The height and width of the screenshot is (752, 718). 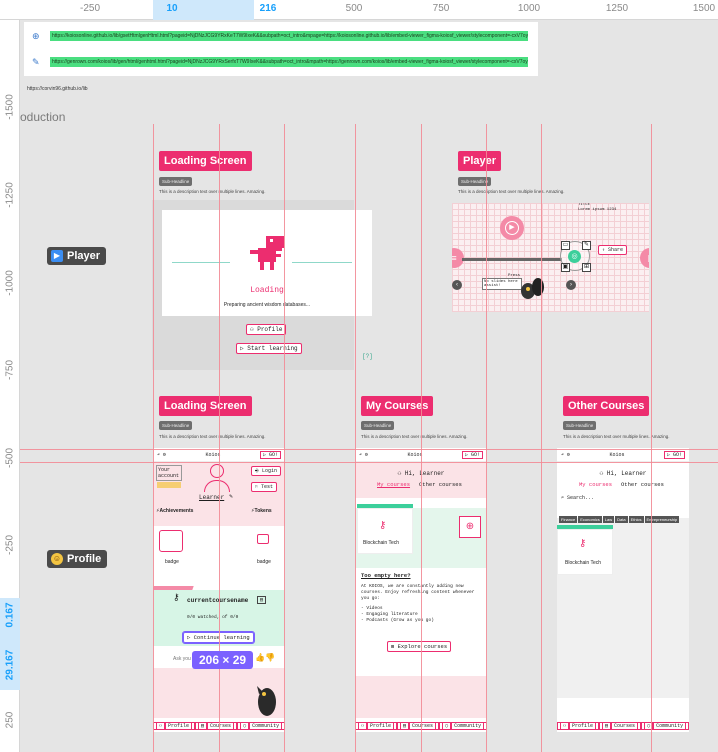 I want to click on notes-button: ✎, so click(x=586, y=245).